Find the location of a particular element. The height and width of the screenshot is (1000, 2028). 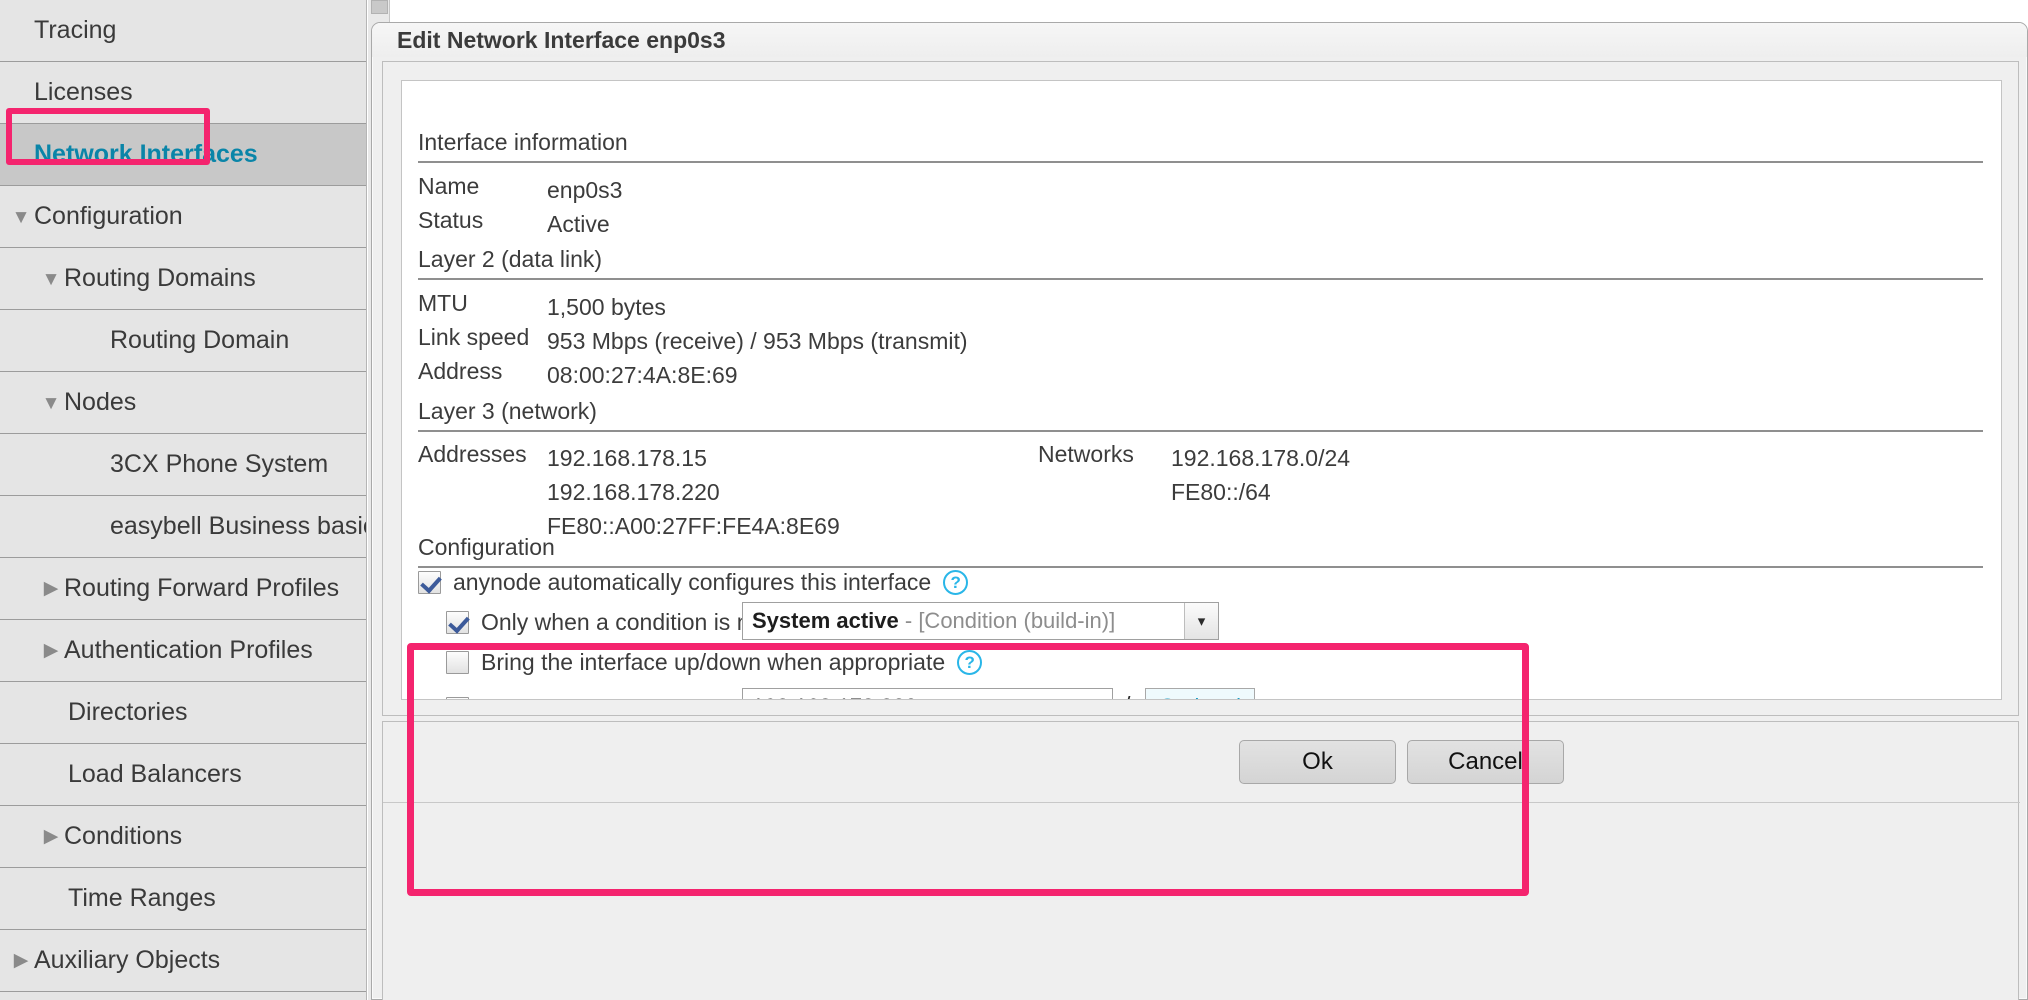

sidebar-item-label: Authentication Profiles is located at coordinates (188, 650).